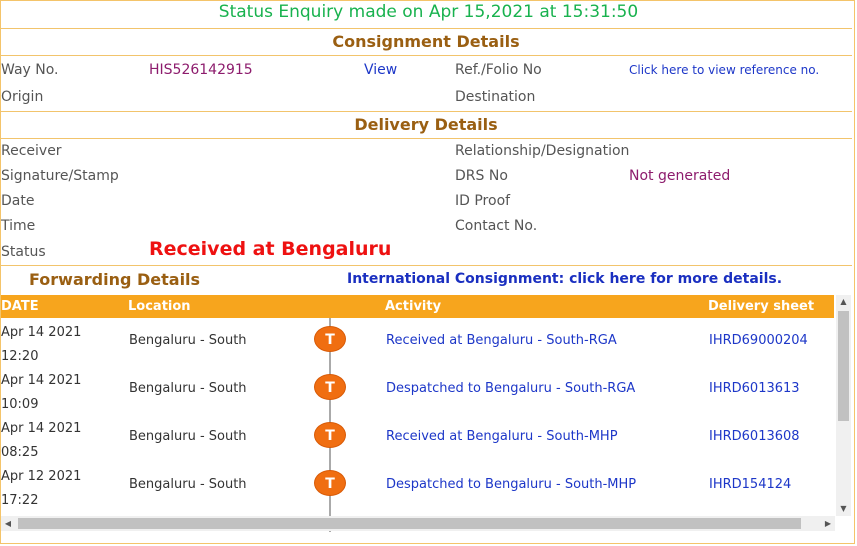 Image resolution: width=857 pixels, height=546 pixels. I want to click on contact-label: Contact No., so click(496, 226).